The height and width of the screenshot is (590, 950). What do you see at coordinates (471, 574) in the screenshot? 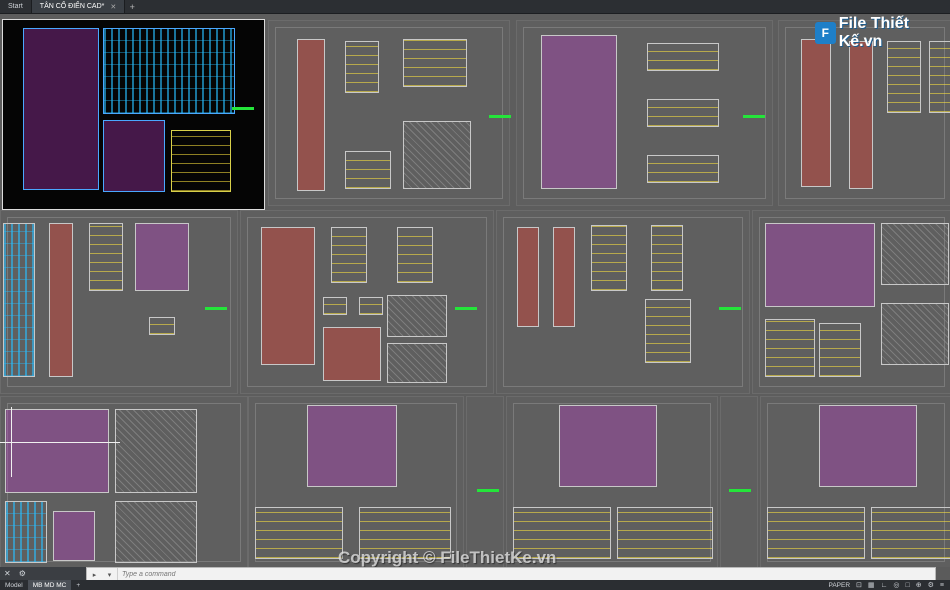
I see `command-input` at bounding box center [471, 574].